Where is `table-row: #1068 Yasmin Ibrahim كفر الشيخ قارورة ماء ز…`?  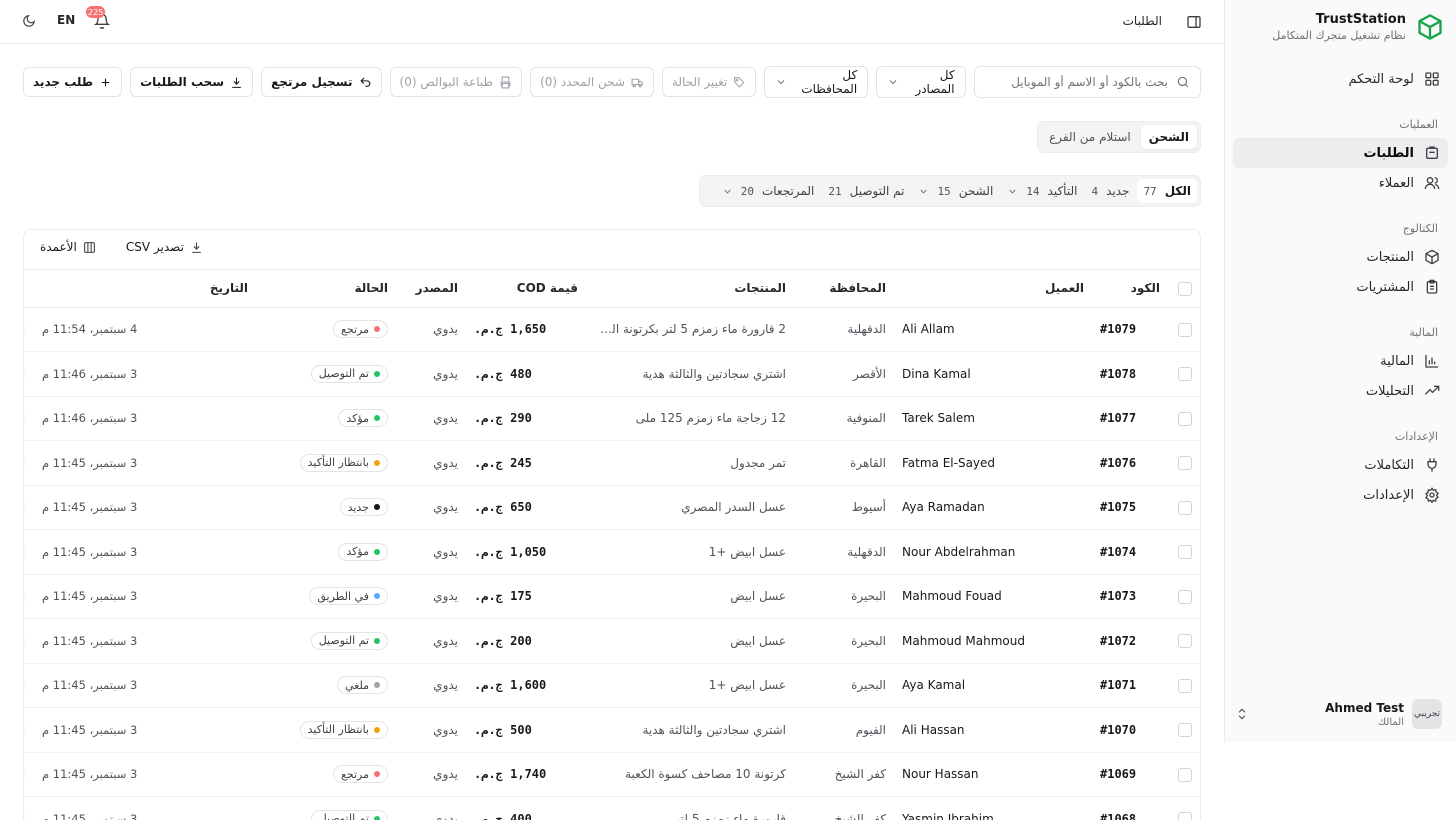 table-row: #1068 Yasmin Ibrahim كفر الشيخ قارورة ماء ز… is located at coordinates (612, 808).